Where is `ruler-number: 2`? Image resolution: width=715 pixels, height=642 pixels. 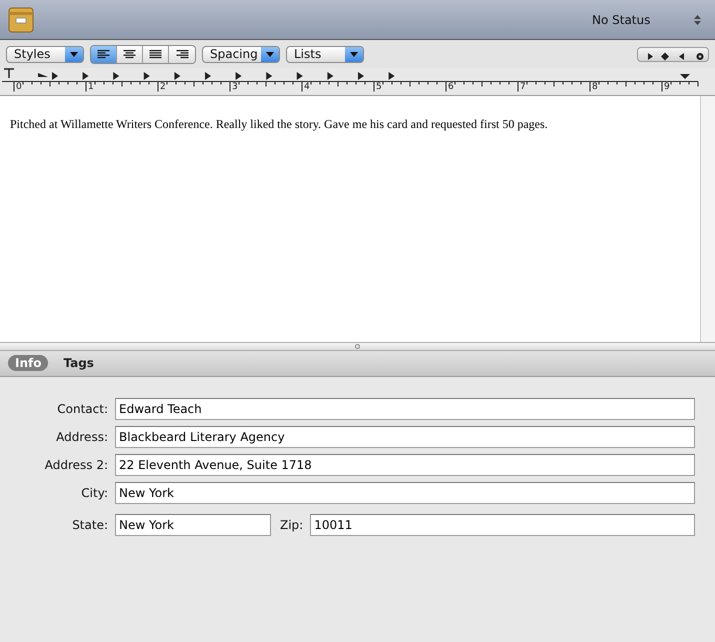
ruler-number: 2 is located at coordinates (163, 87).